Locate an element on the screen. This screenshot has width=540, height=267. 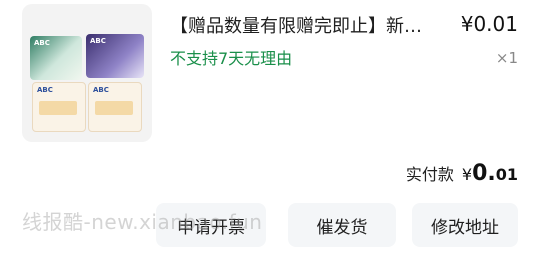
product-thumbnail: ABC ABC ABC ABC is located at coordinates (87, 73).